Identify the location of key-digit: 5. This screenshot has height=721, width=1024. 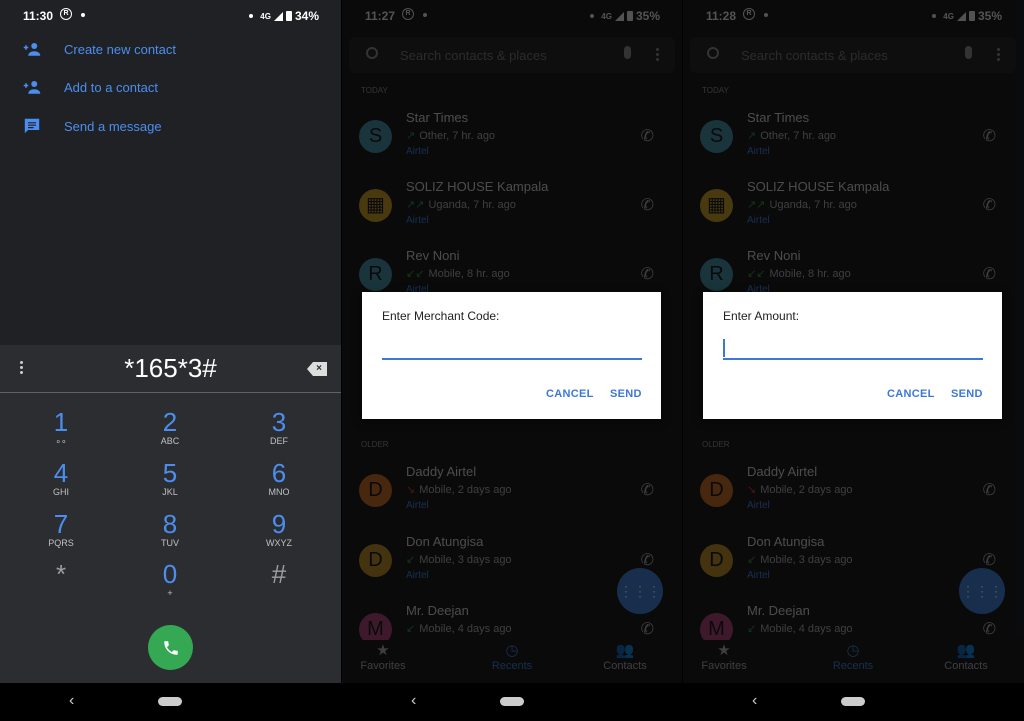
(170, 473).